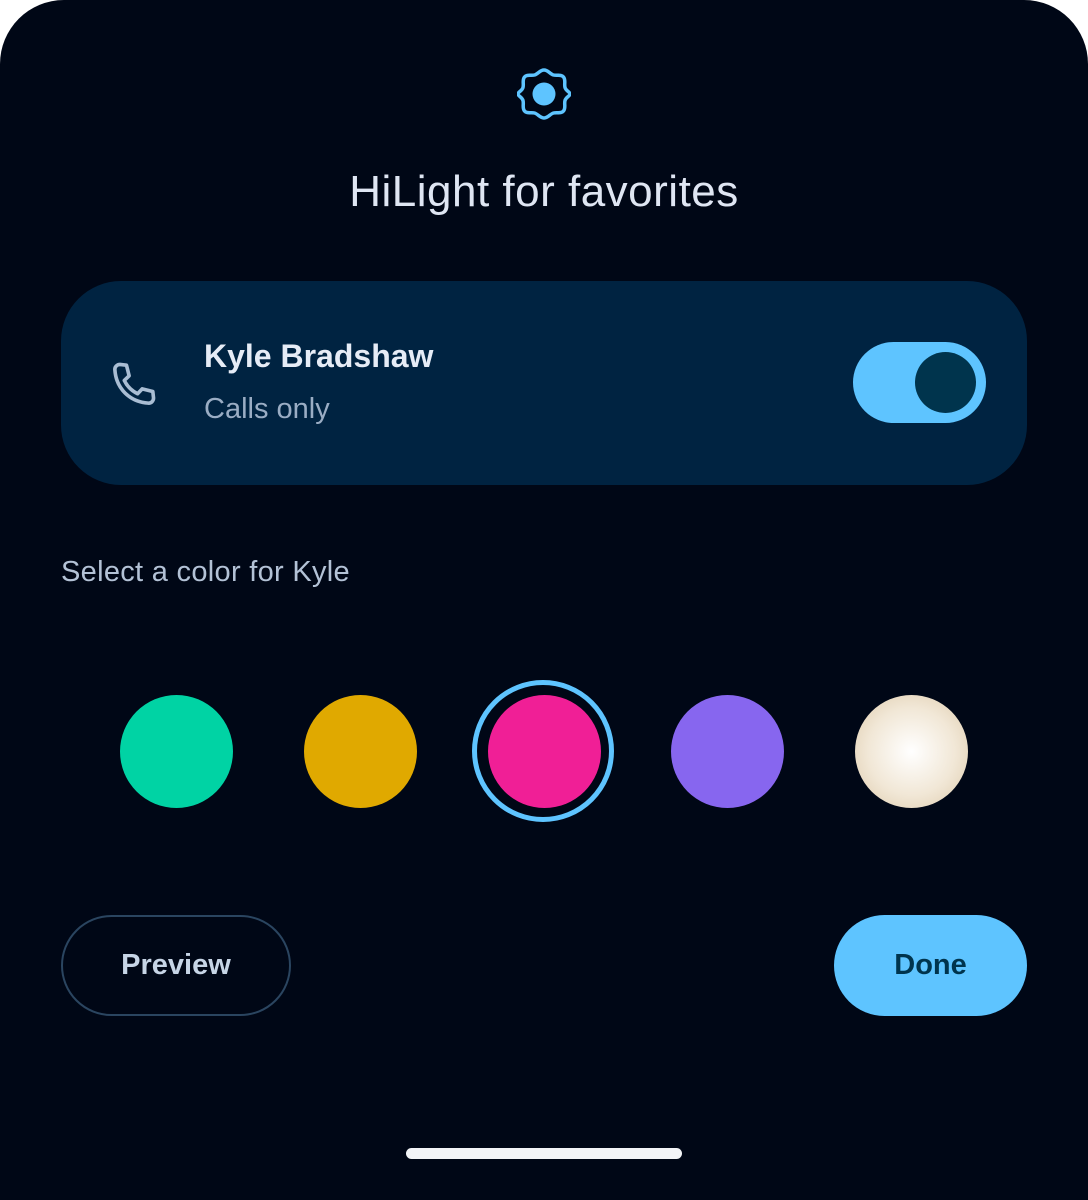 The height and width of the screenshot is (1200, 1088). I want to click on color-swatch-pink, so click(544, 751).